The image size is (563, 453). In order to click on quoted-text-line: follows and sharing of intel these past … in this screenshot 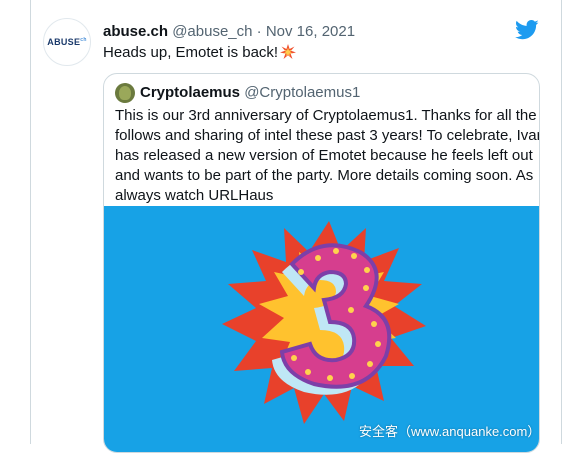, I will do `click(327, 135)`.